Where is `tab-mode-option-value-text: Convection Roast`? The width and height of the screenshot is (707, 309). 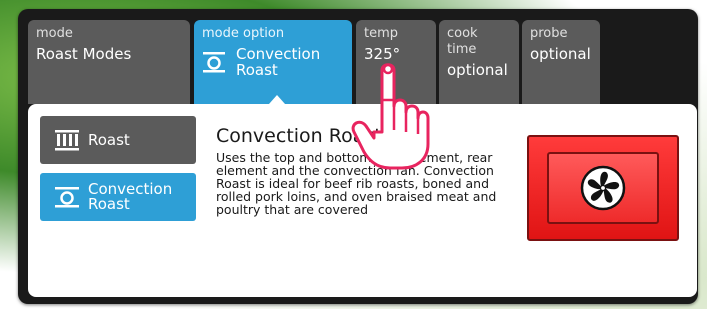 tab-mode-option-value-text: Convection Roast is located at coordinates (278, 62).